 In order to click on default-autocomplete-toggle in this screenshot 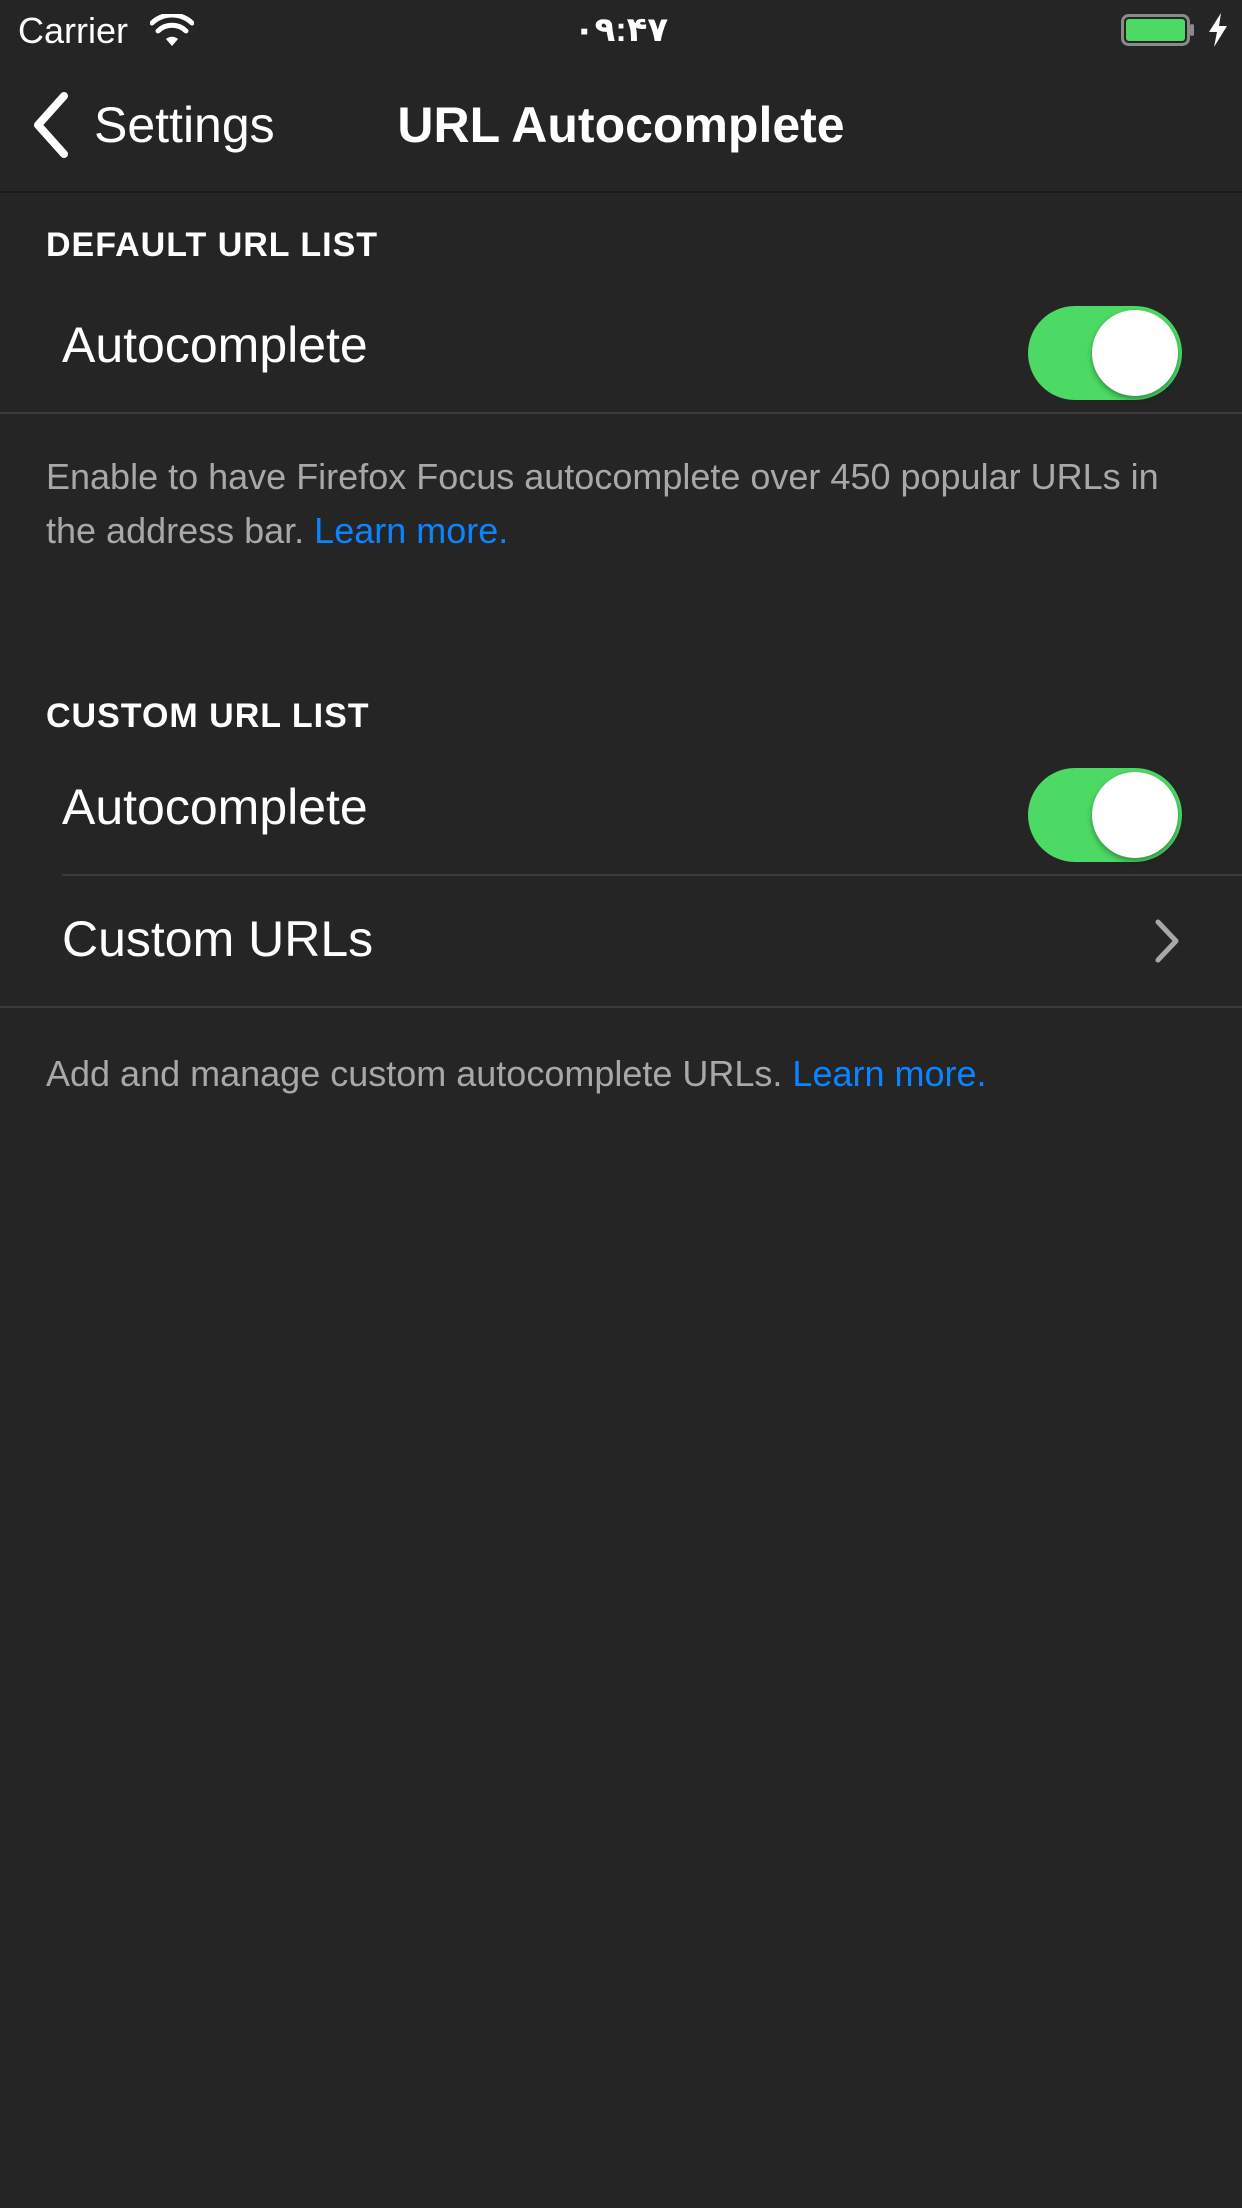, I will do `click(1105, 353)`.